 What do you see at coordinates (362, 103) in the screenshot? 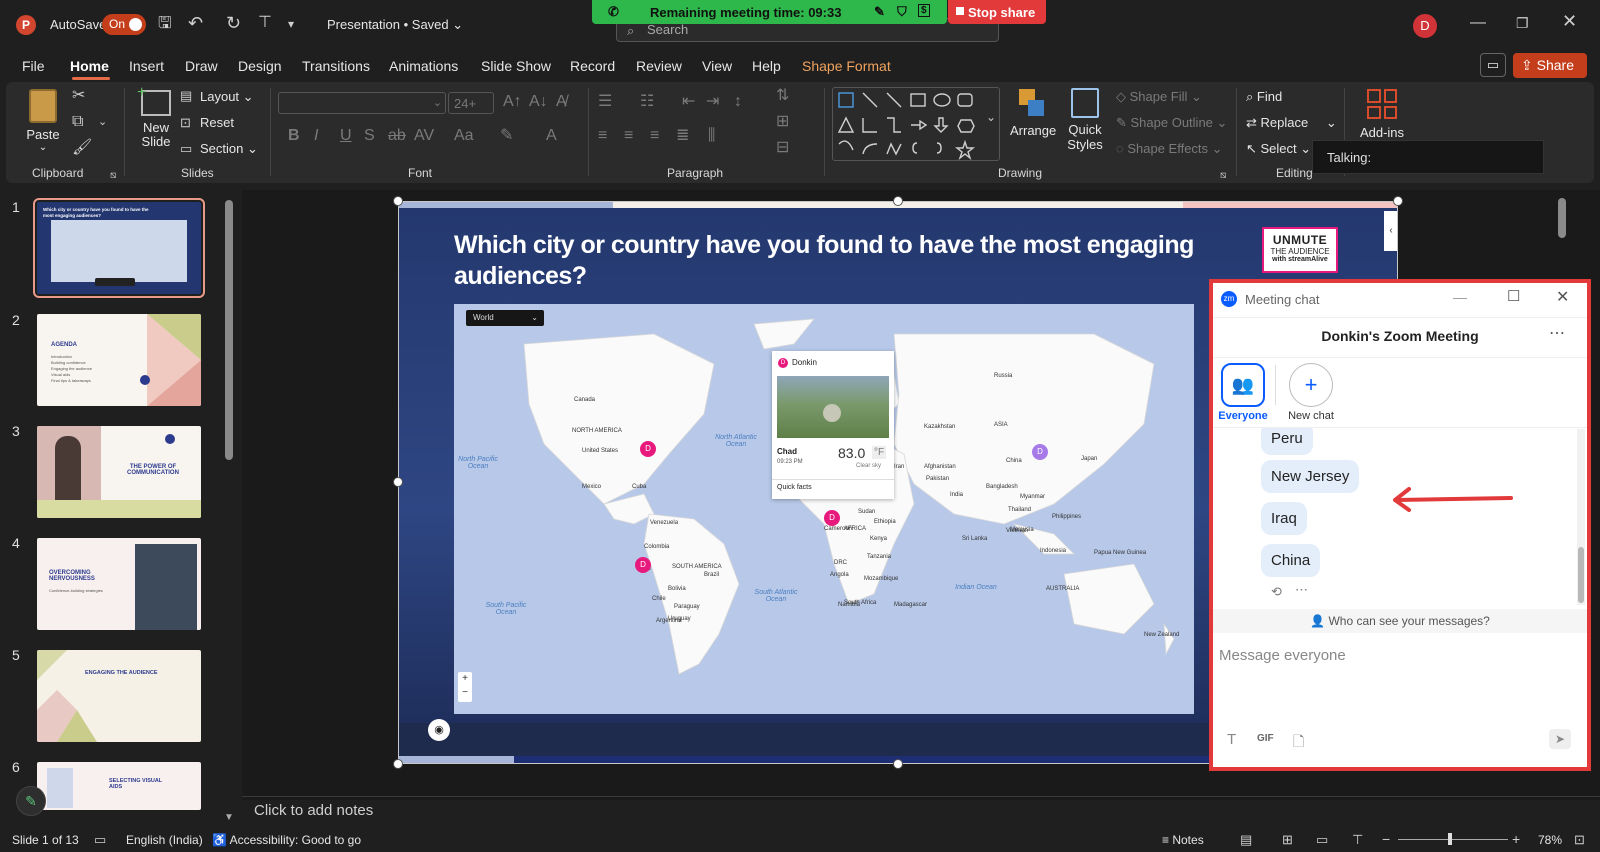
I see `font-family-select: ⌄` at bounding box center [362, 103].